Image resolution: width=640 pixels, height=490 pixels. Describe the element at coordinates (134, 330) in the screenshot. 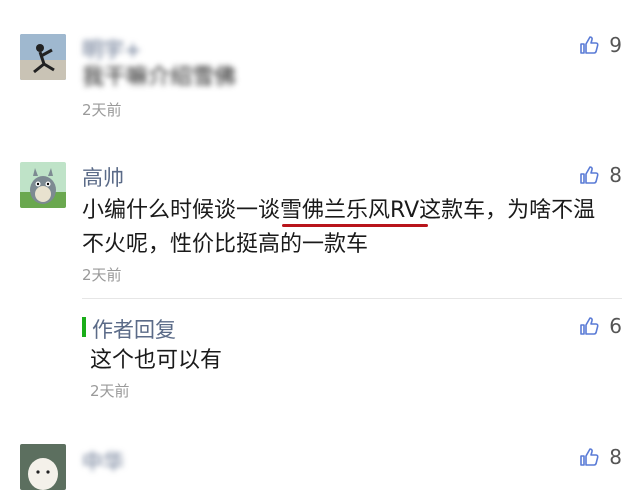

I see `author-reply-label: 作者回复` at that location.